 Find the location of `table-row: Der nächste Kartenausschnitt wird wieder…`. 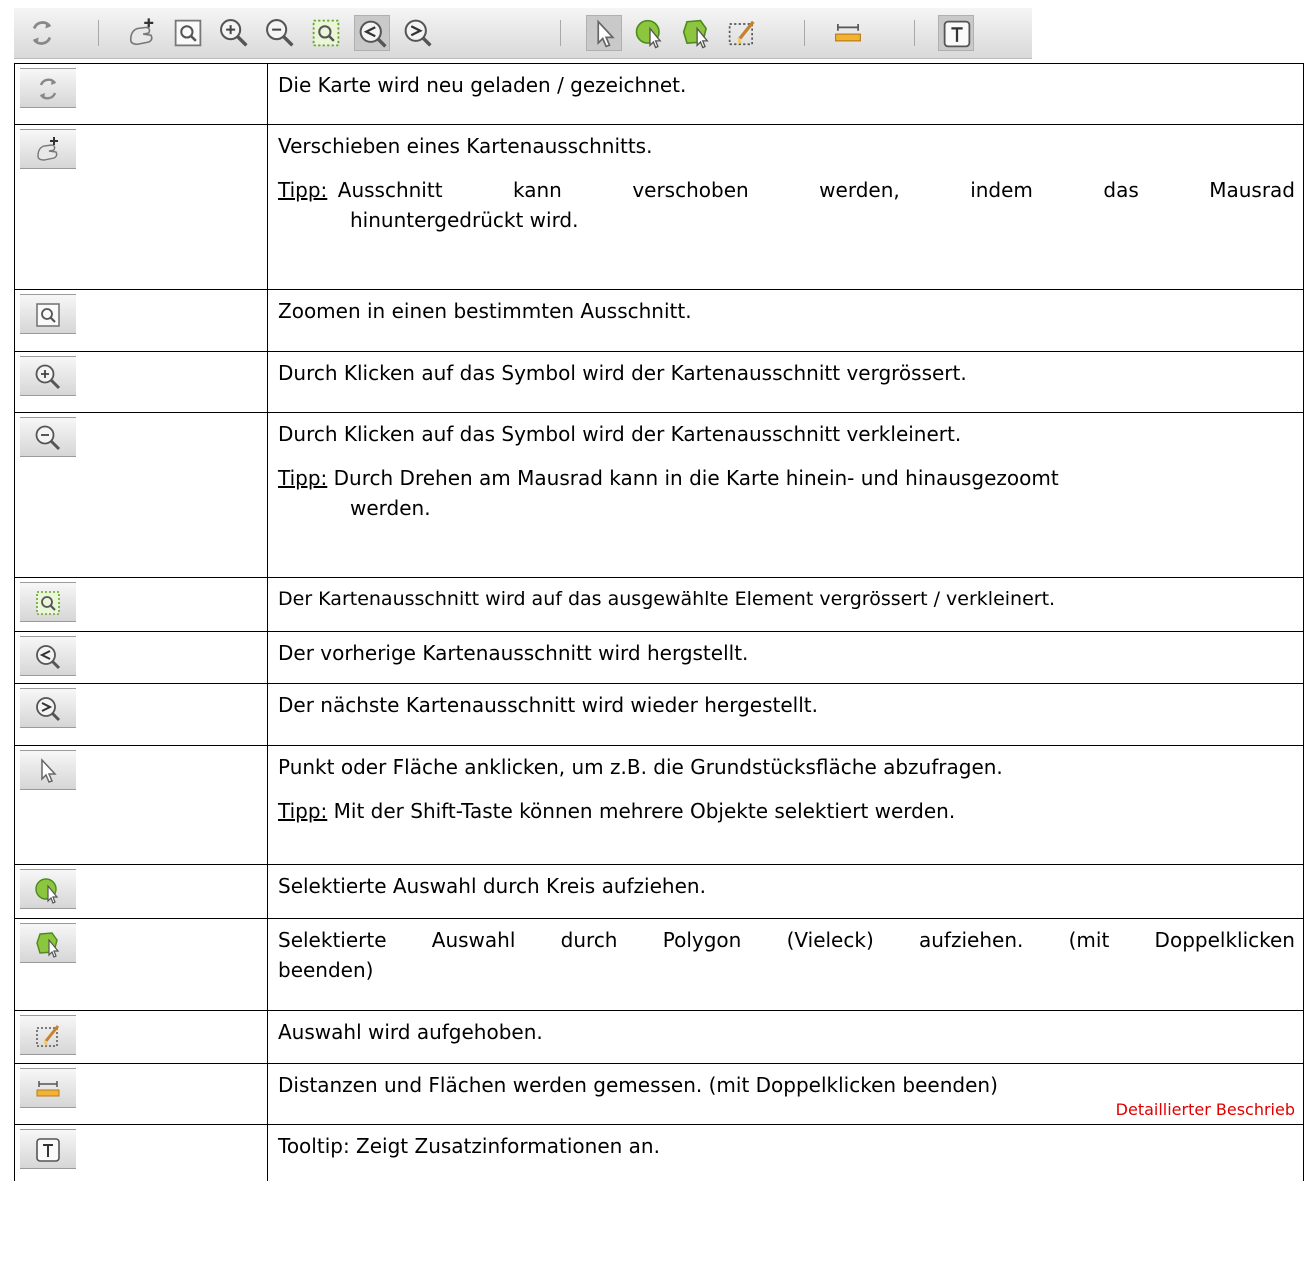

table-row: Der nächste Kartenausschnitt wird wieder… is located at coordinates (659, 714).